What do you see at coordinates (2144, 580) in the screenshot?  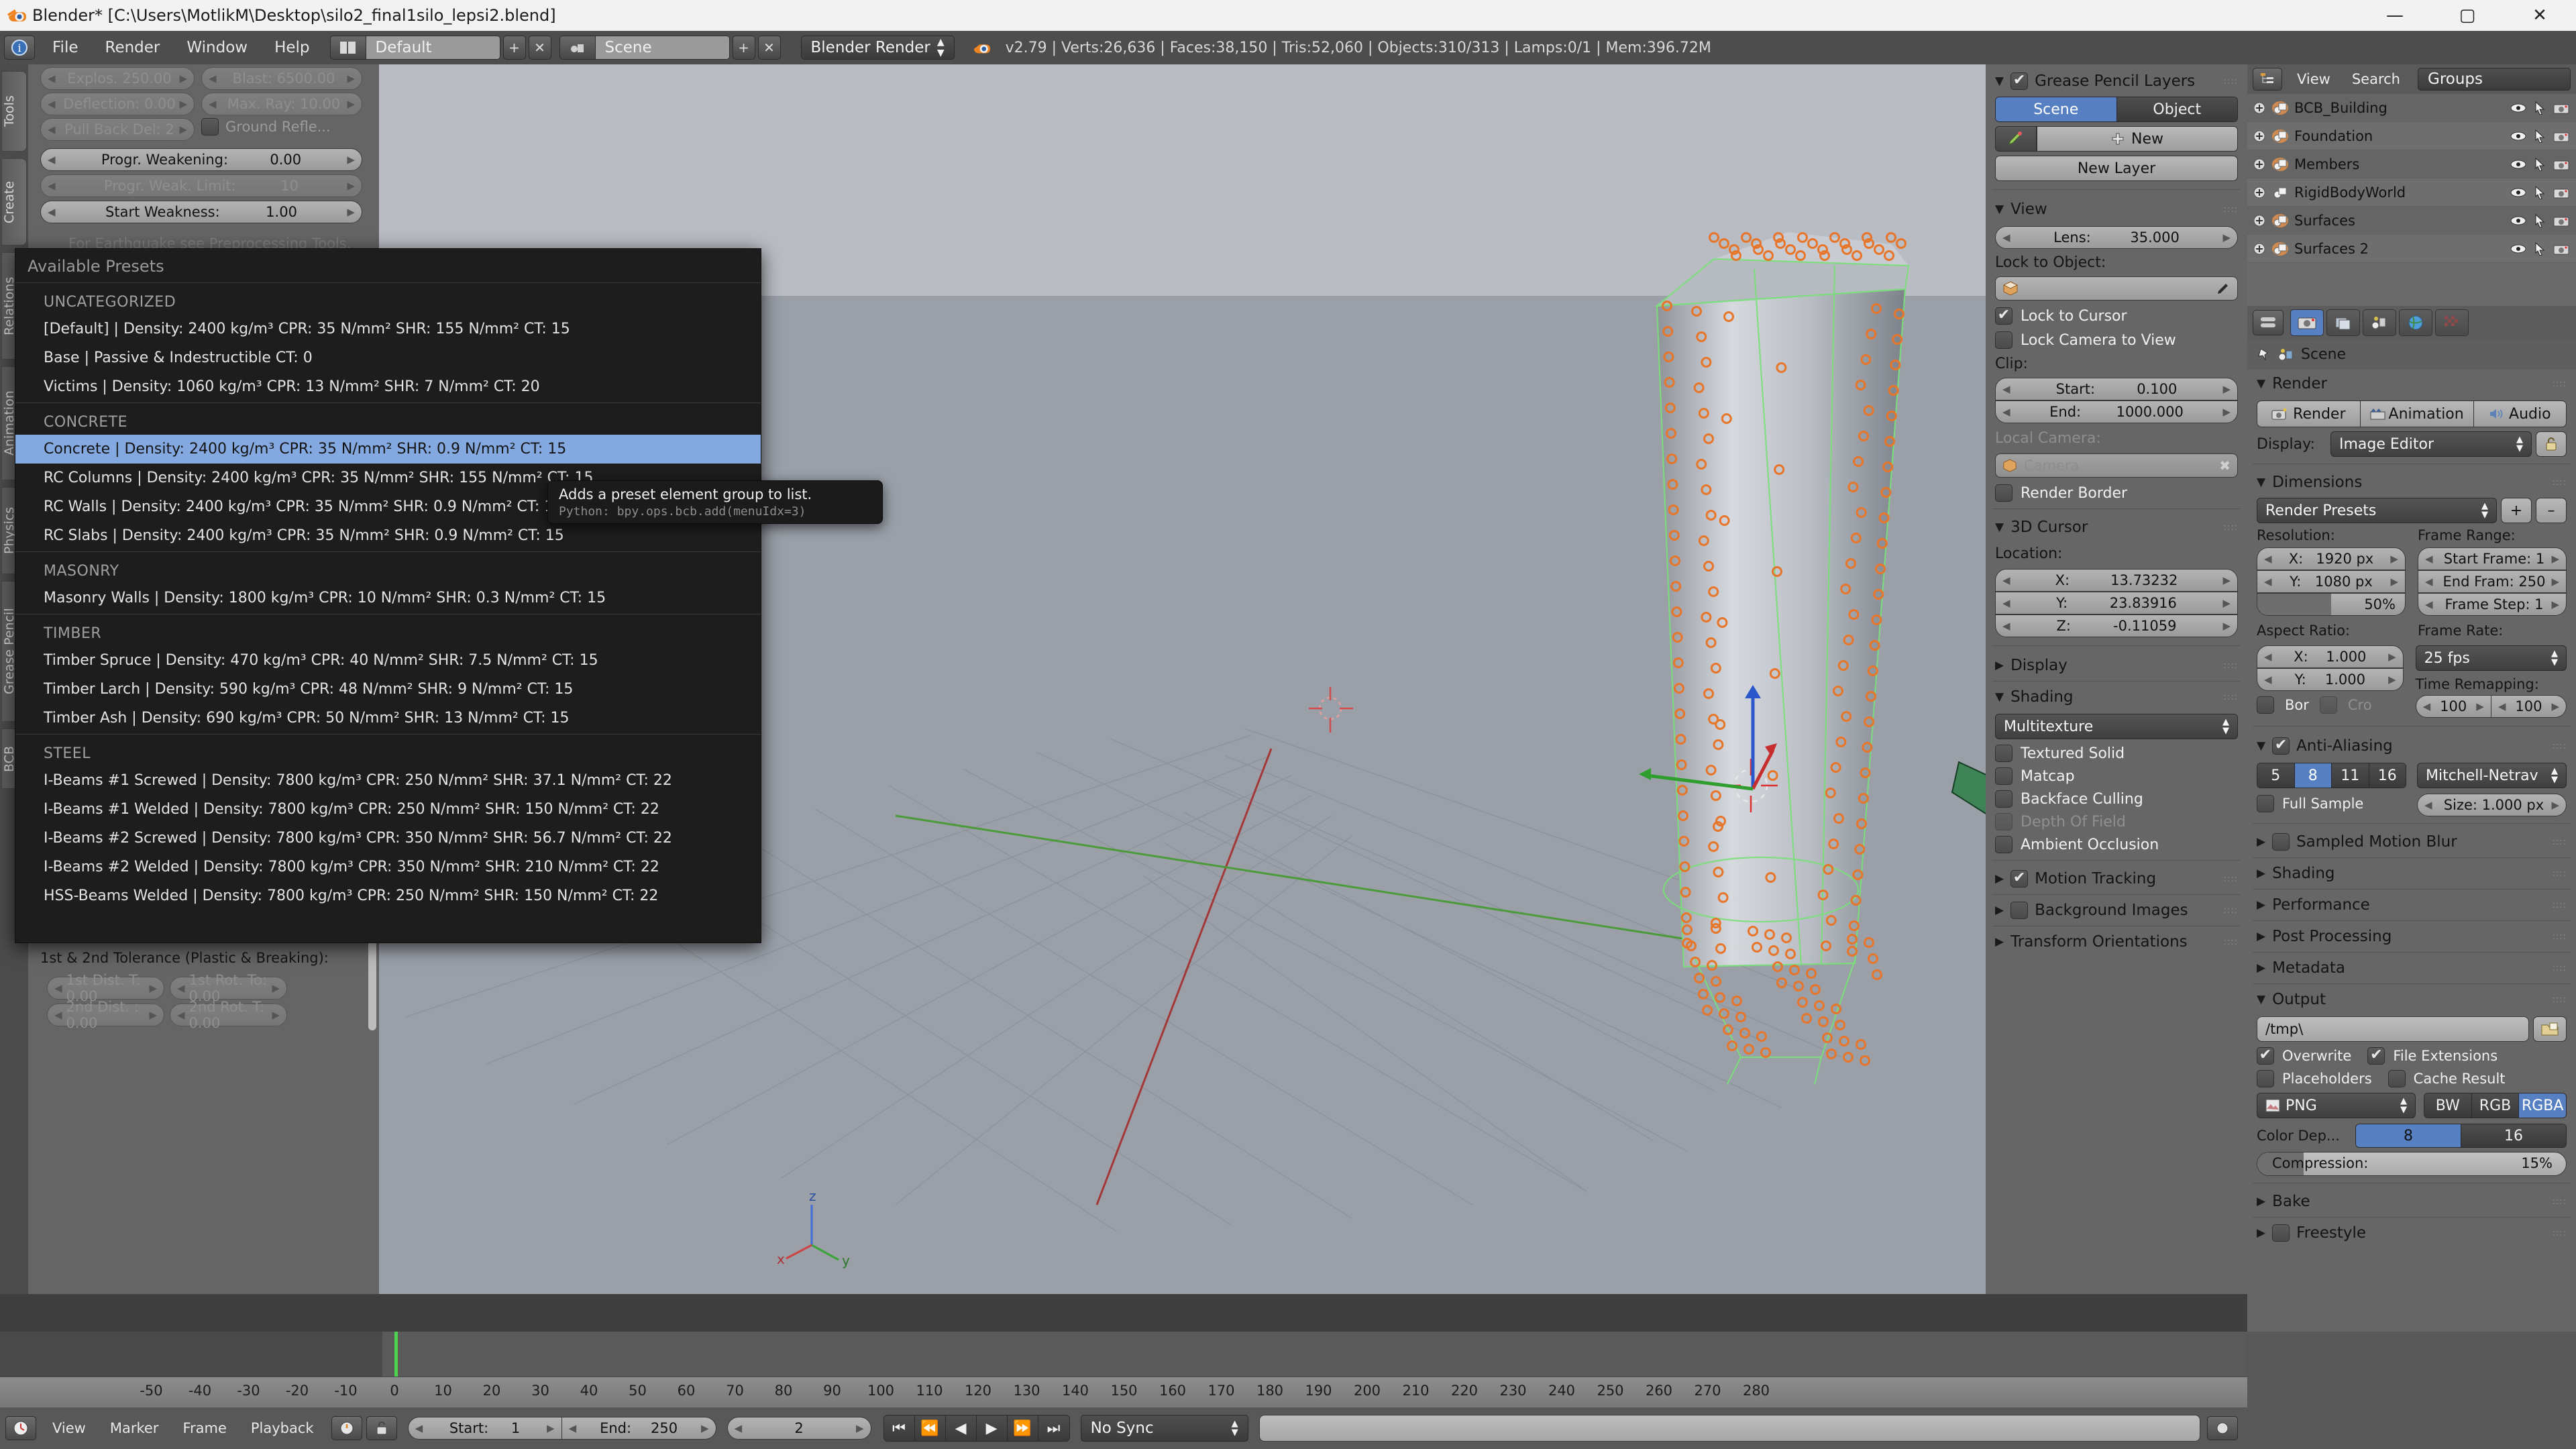 I see `cursor-x-value: 13.73232` at bounding box center [2144, 580].